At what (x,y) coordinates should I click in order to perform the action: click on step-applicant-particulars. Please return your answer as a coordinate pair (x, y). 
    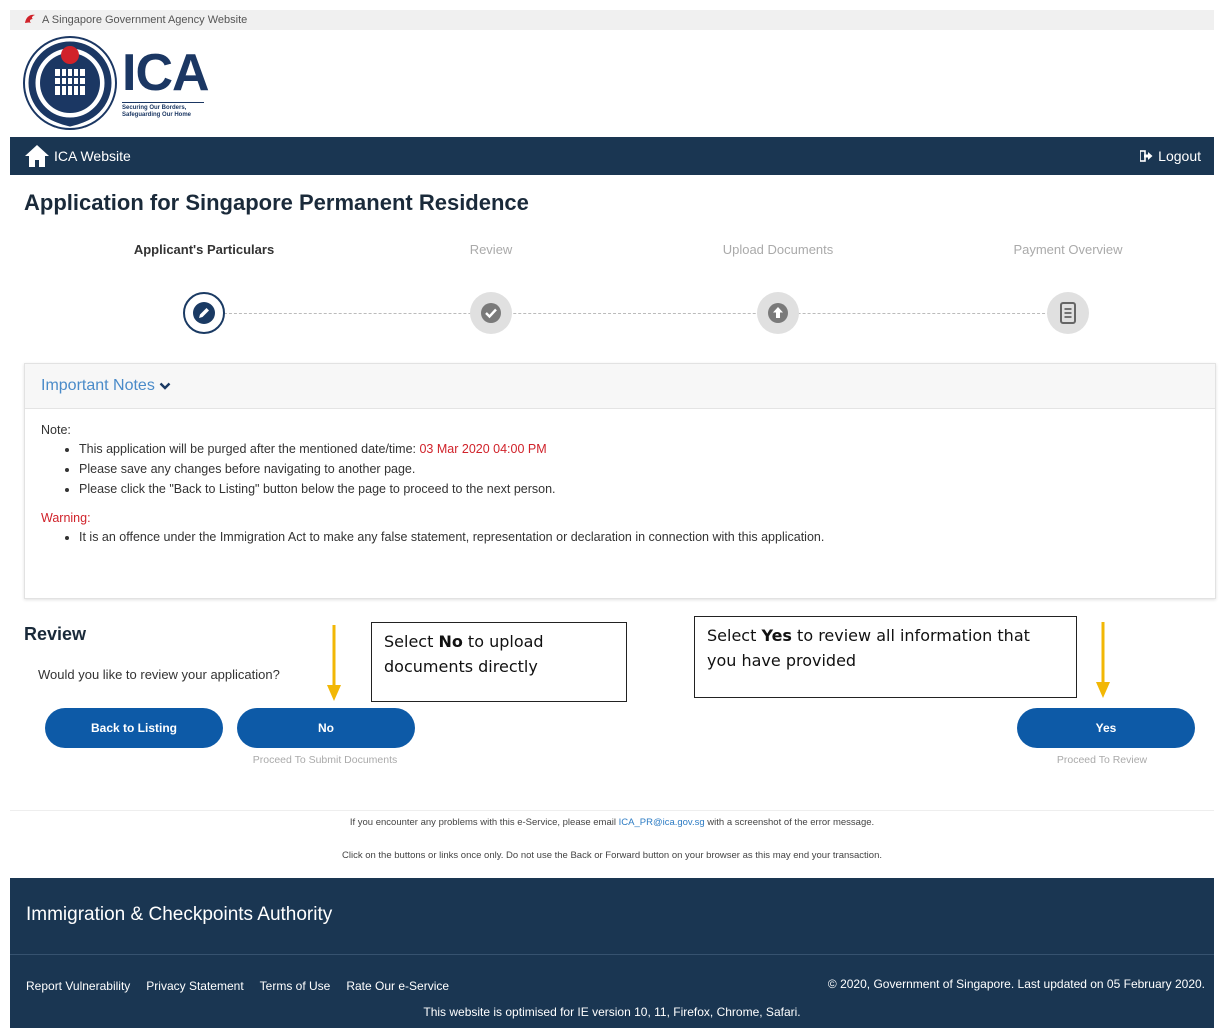
    Looking at the image, I should click on (204, 313).